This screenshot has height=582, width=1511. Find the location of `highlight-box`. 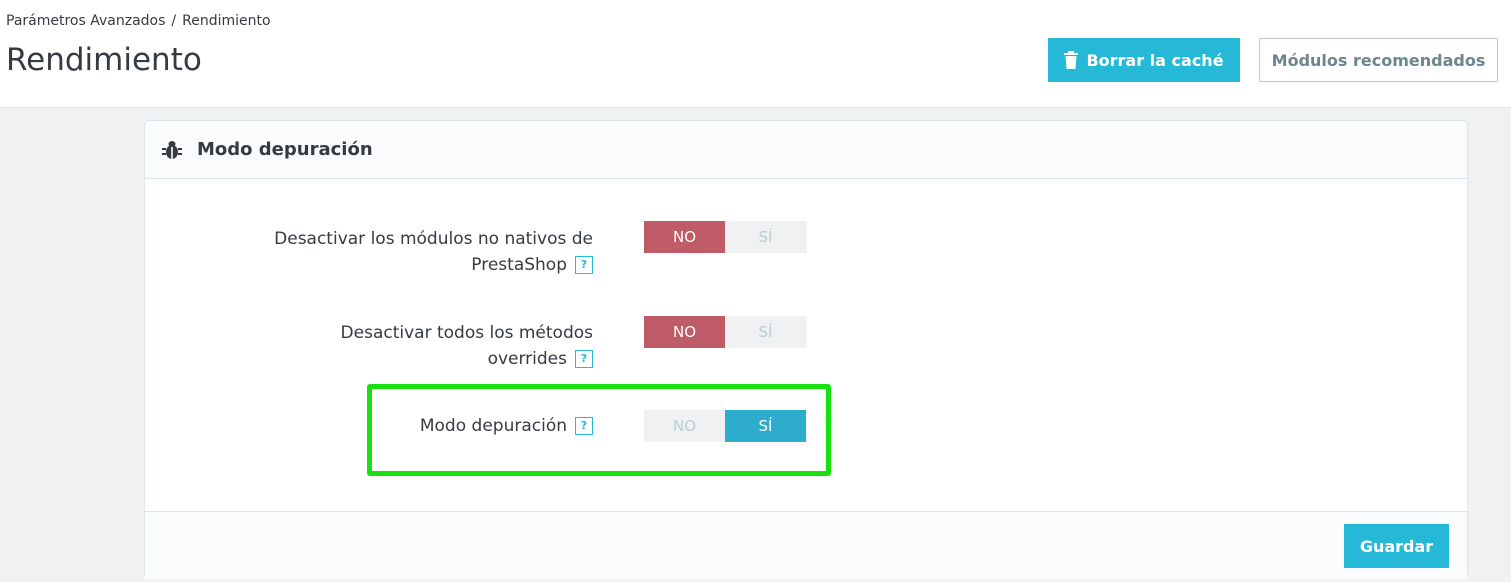

highlight-box is located at coordinates (599, 430).